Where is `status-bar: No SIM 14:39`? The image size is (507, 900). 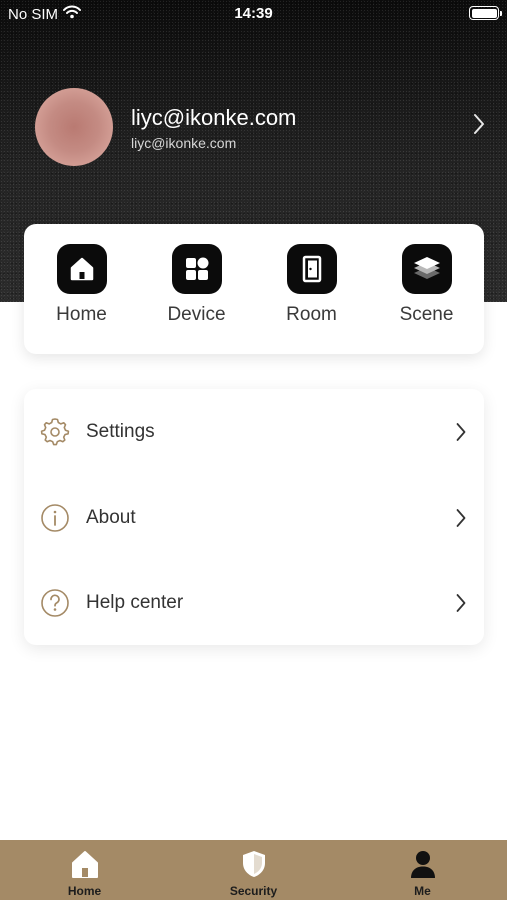 status-bar: No SIM 14:39 is located at coordinates (253, 14).